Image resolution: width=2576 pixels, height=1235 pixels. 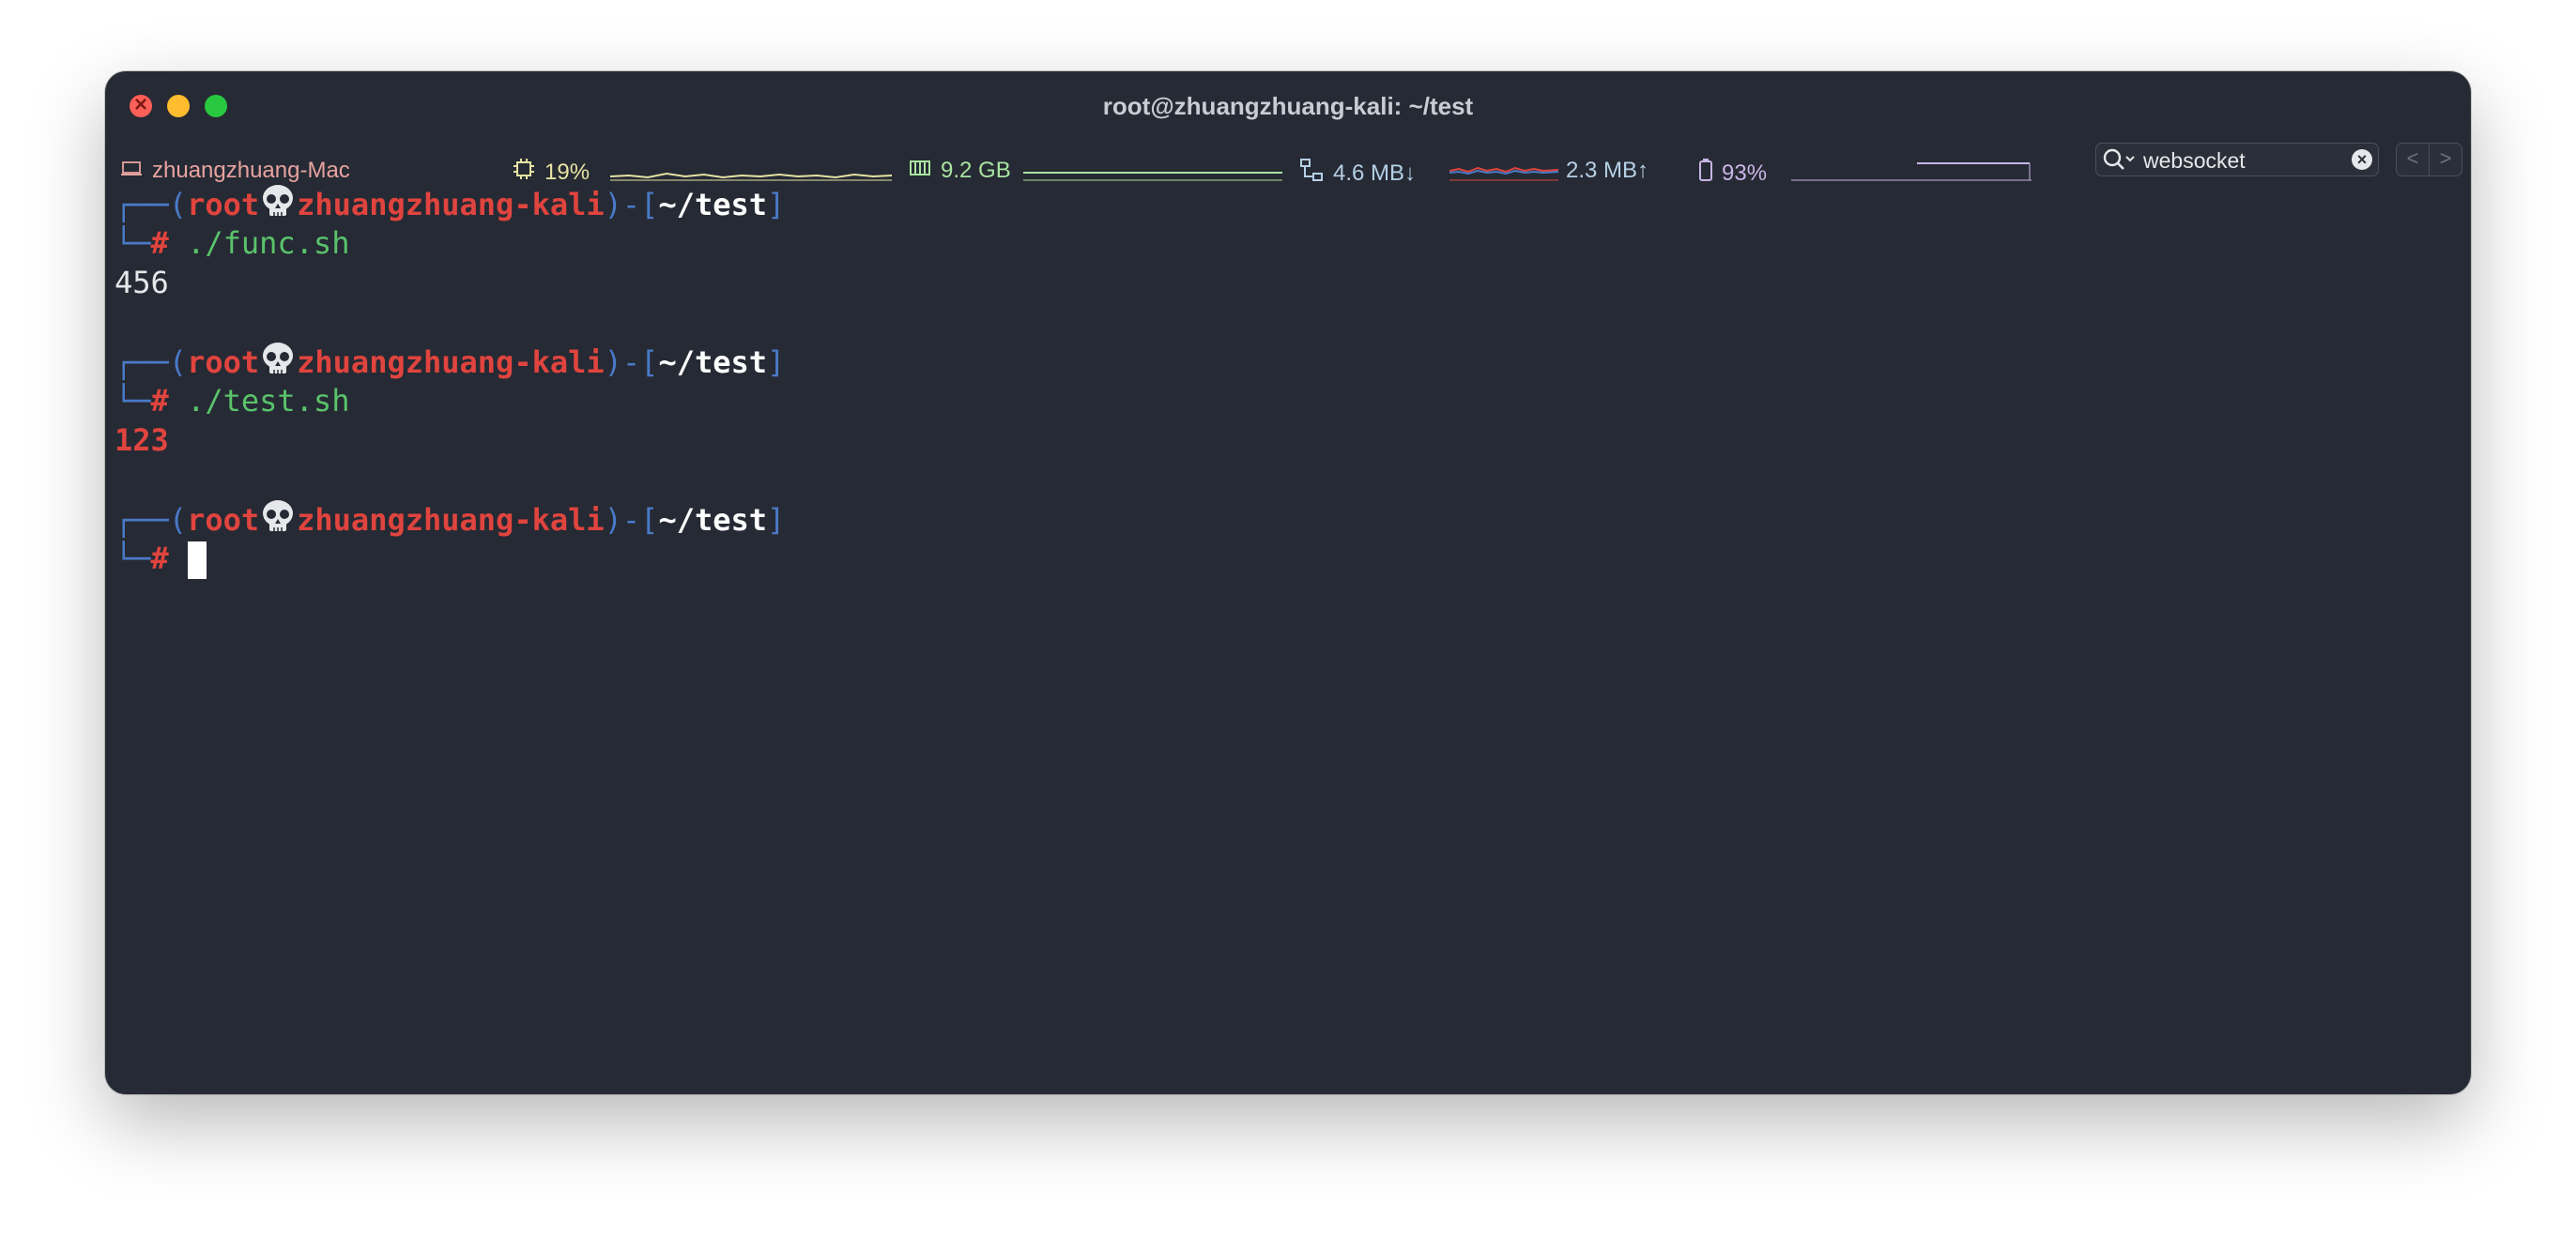 What do you see at coordinates (1912, 171) in the screenshot?
I see `battery-sparkline` at bounding box center [1912, 171].